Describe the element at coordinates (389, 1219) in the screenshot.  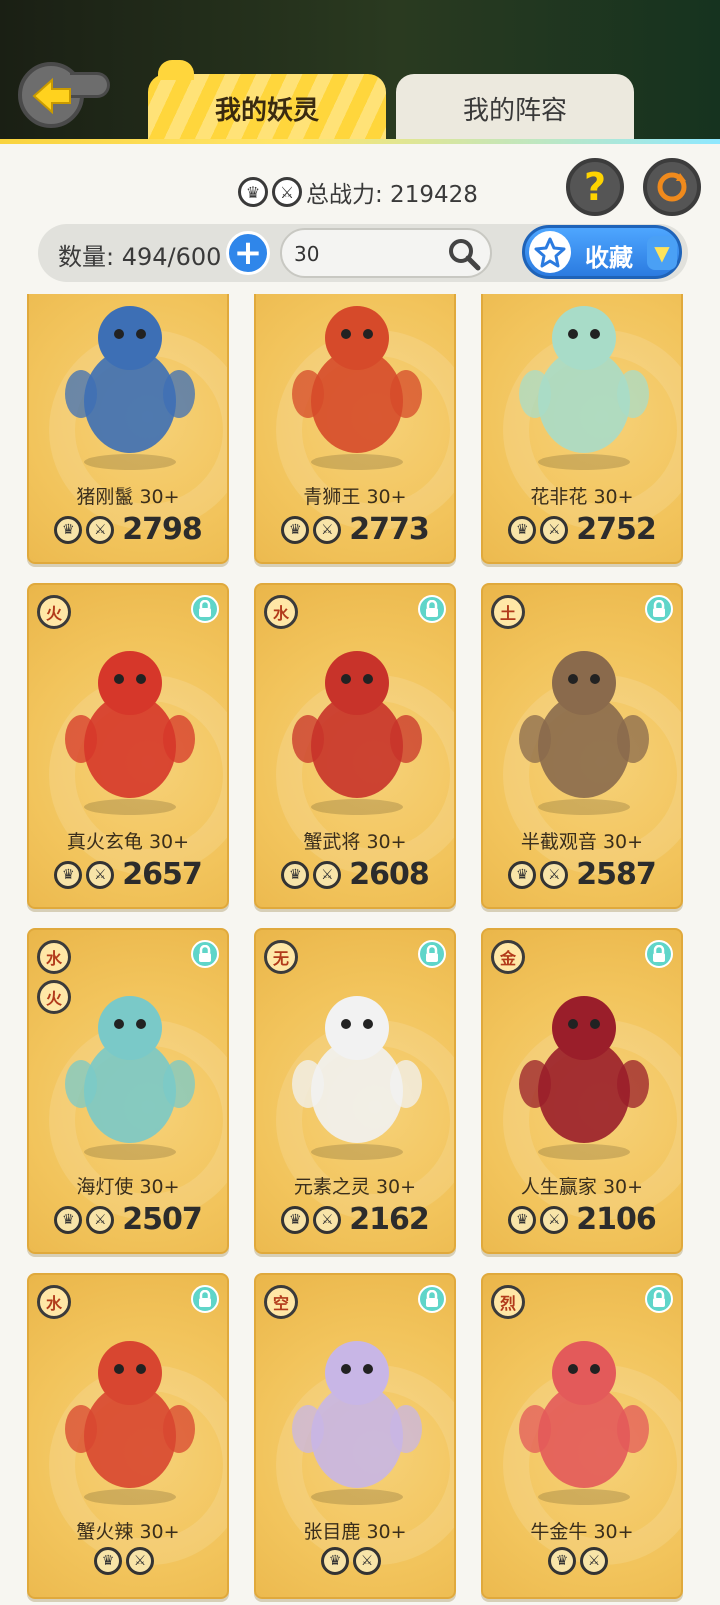
I see `spirit-power: 2162` at that location.